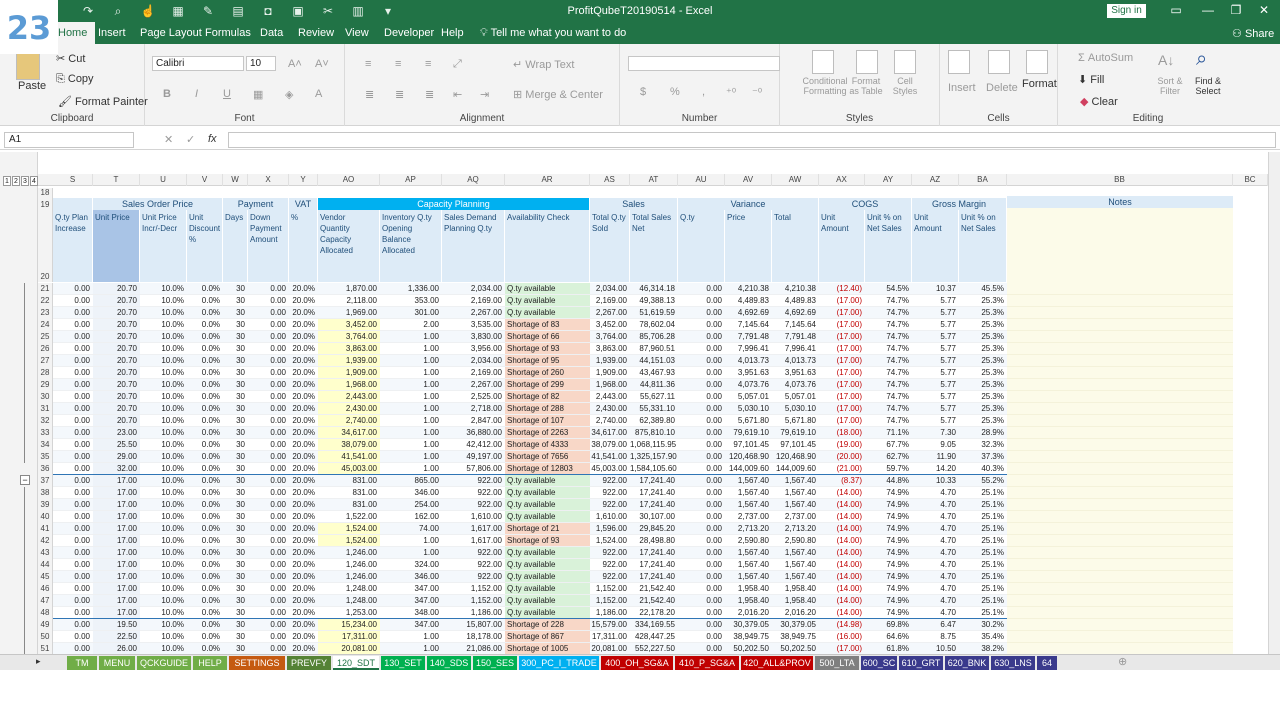  Describe the element at coordinates (45, 246) in the screenshot. I see `row-number: 20` at that location.